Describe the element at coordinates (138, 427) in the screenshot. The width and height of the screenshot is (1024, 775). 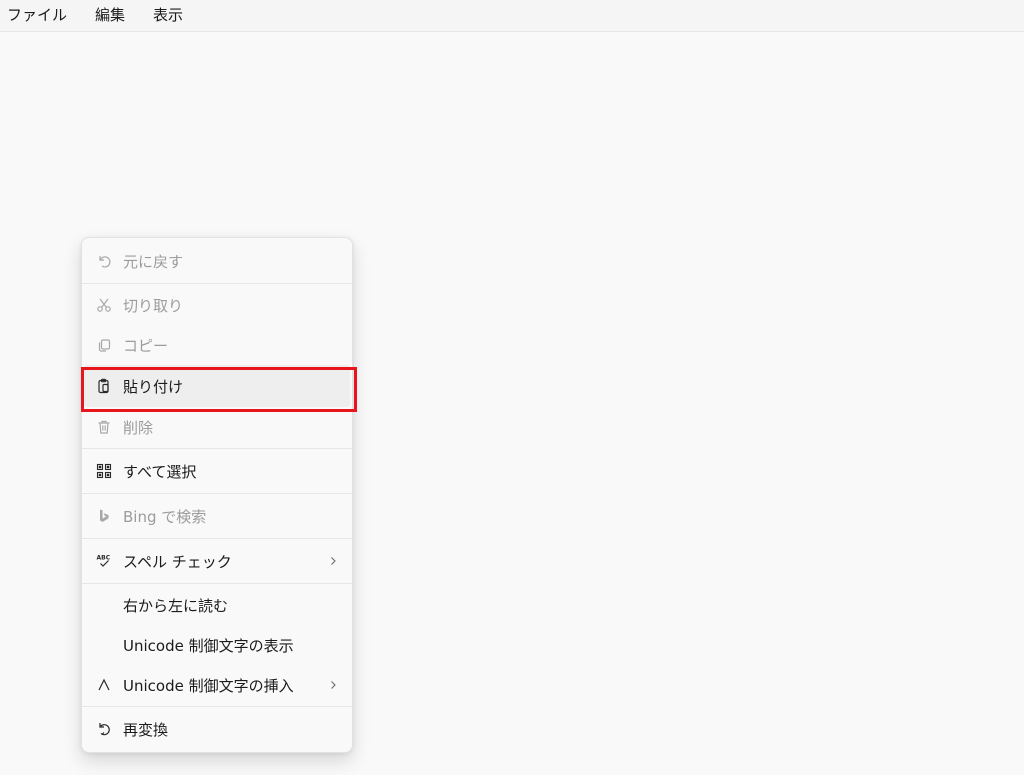
I see `menu-item-label: 削除` at that location.